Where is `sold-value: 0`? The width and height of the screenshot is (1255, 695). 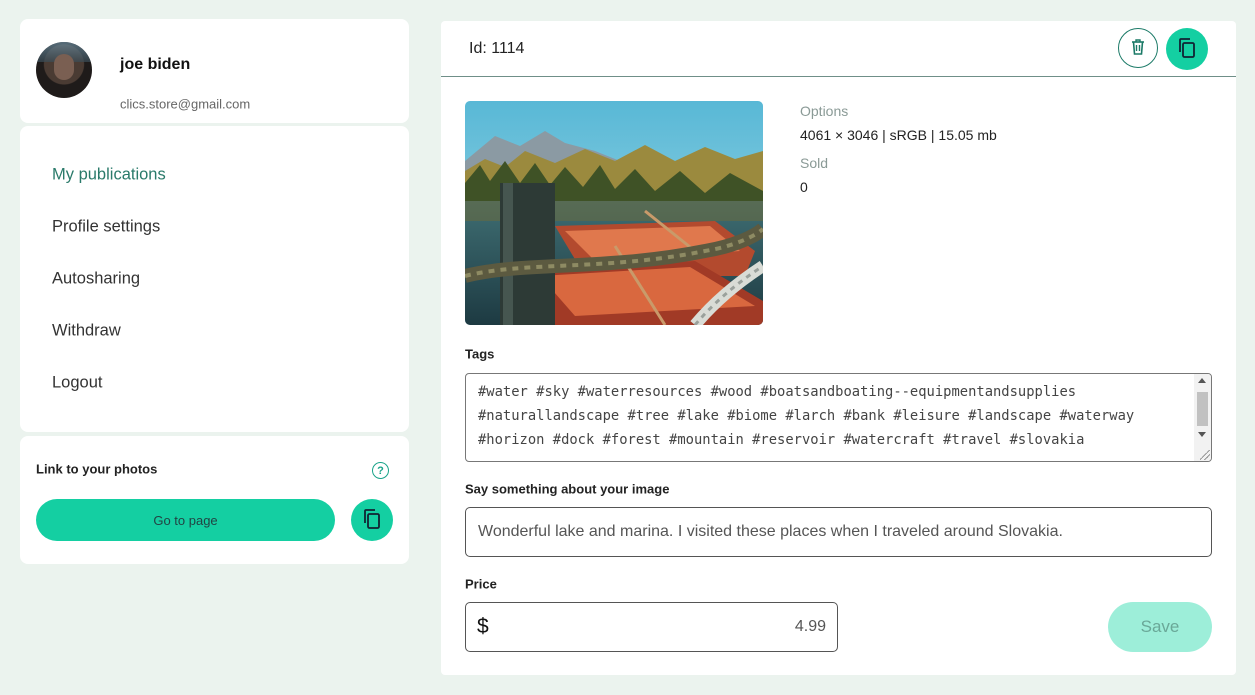
sold-value: 0 is located at coordinates (804, 187).